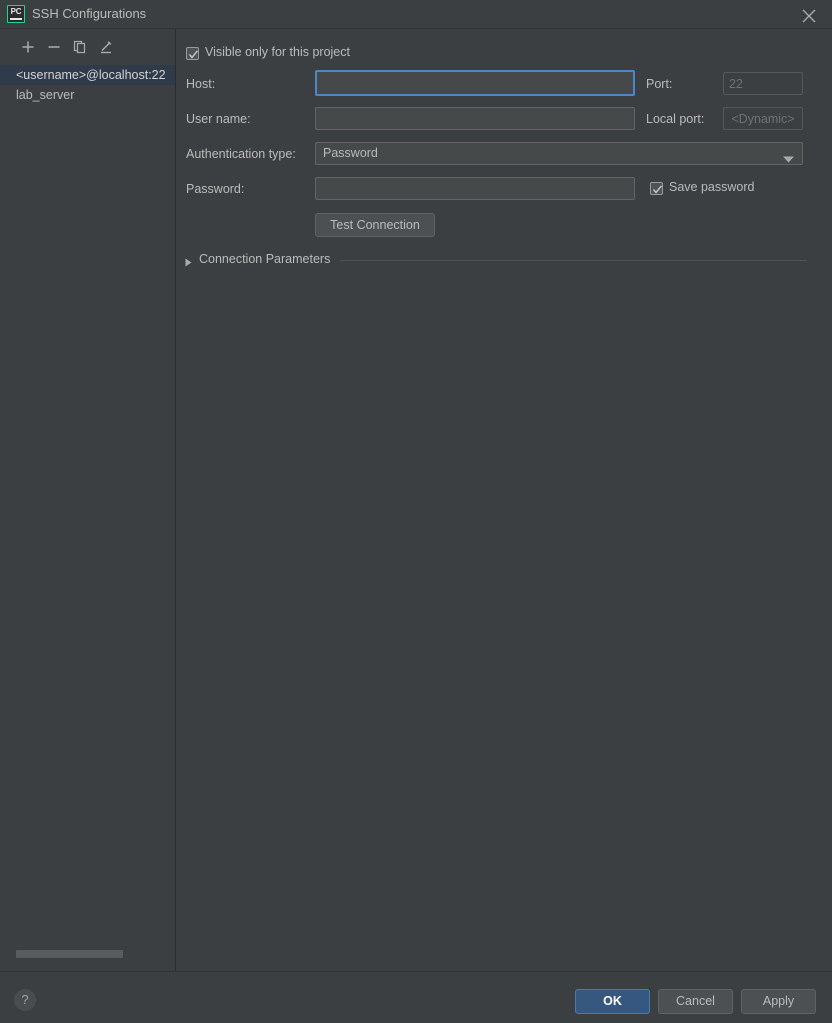  I want to click on plus-icon, so click(28, 47).